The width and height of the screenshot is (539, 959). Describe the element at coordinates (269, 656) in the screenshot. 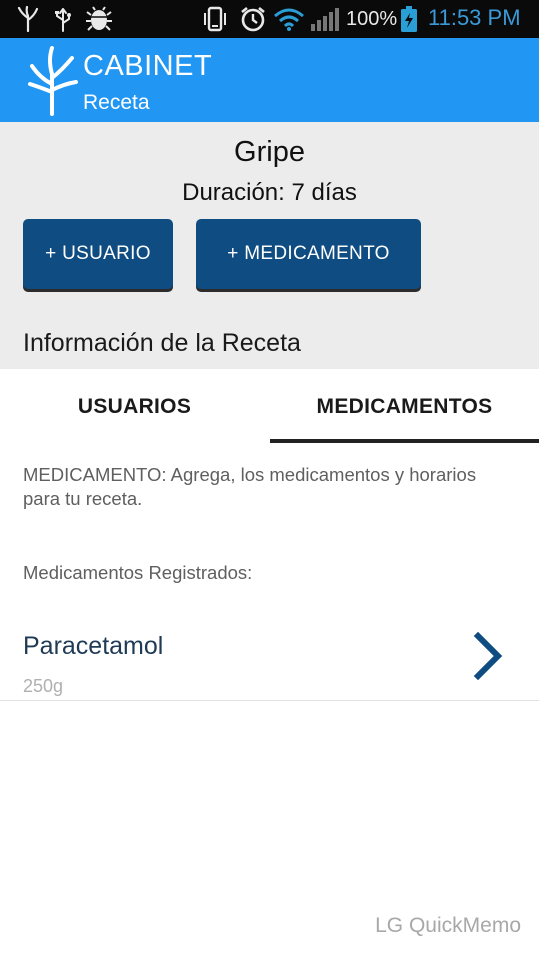

I see `list-item: Paracetamol 250g` at that location.